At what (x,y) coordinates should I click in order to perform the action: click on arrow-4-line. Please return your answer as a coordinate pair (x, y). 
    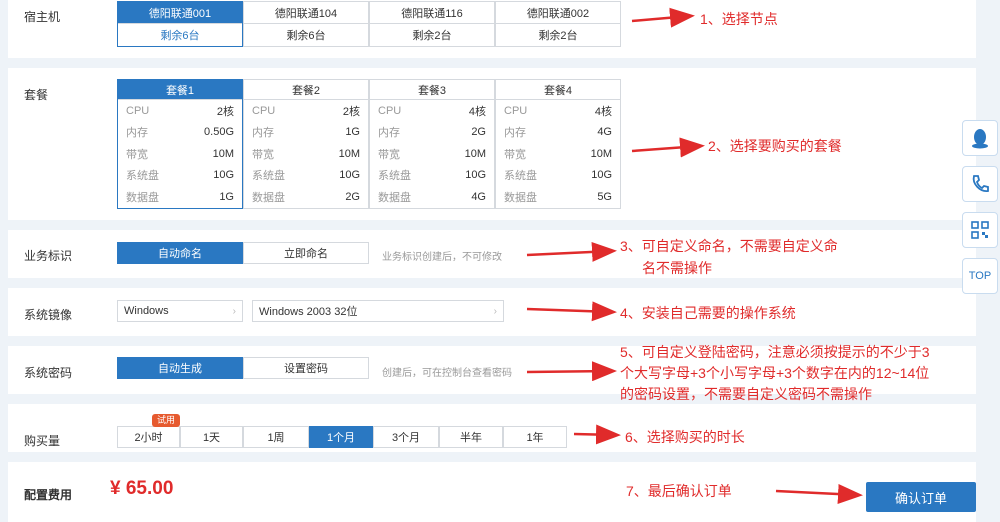
    Looking at the image, I should click on (571, 311).